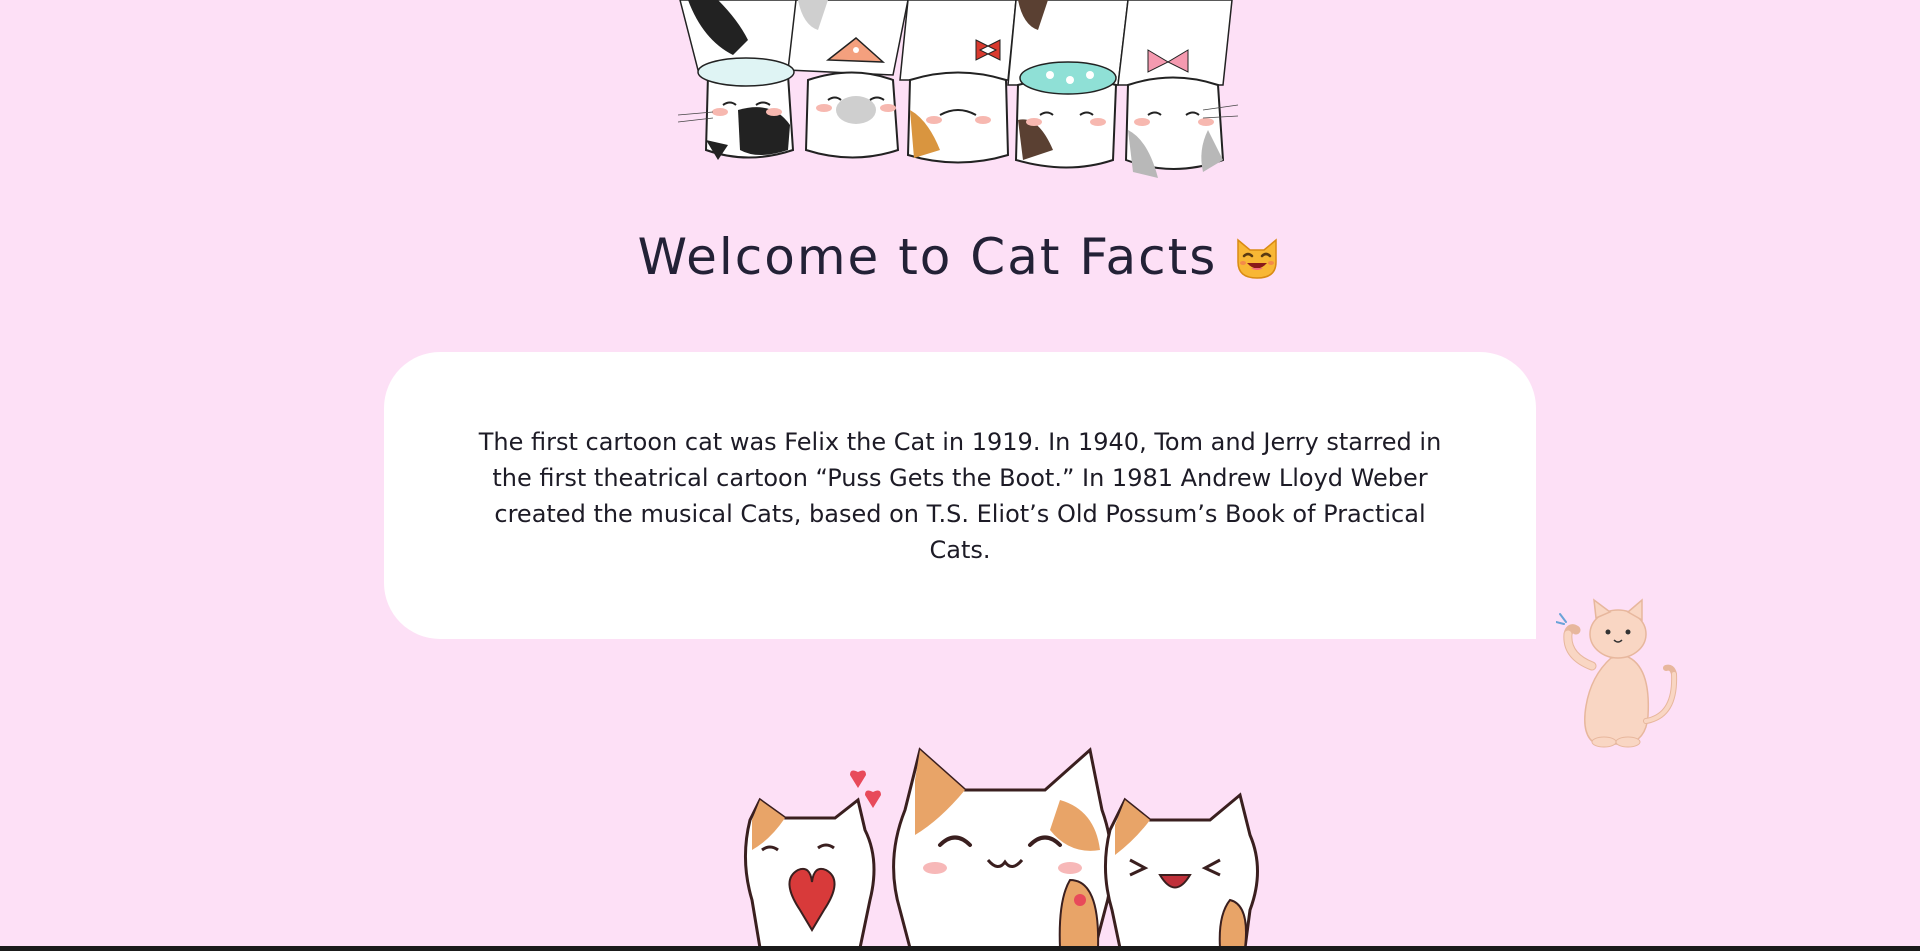  What do you see at coordinates (1617, 673) in the screenshot?
I see `waving-cat-illustration` at bounding box center [1617, 673].